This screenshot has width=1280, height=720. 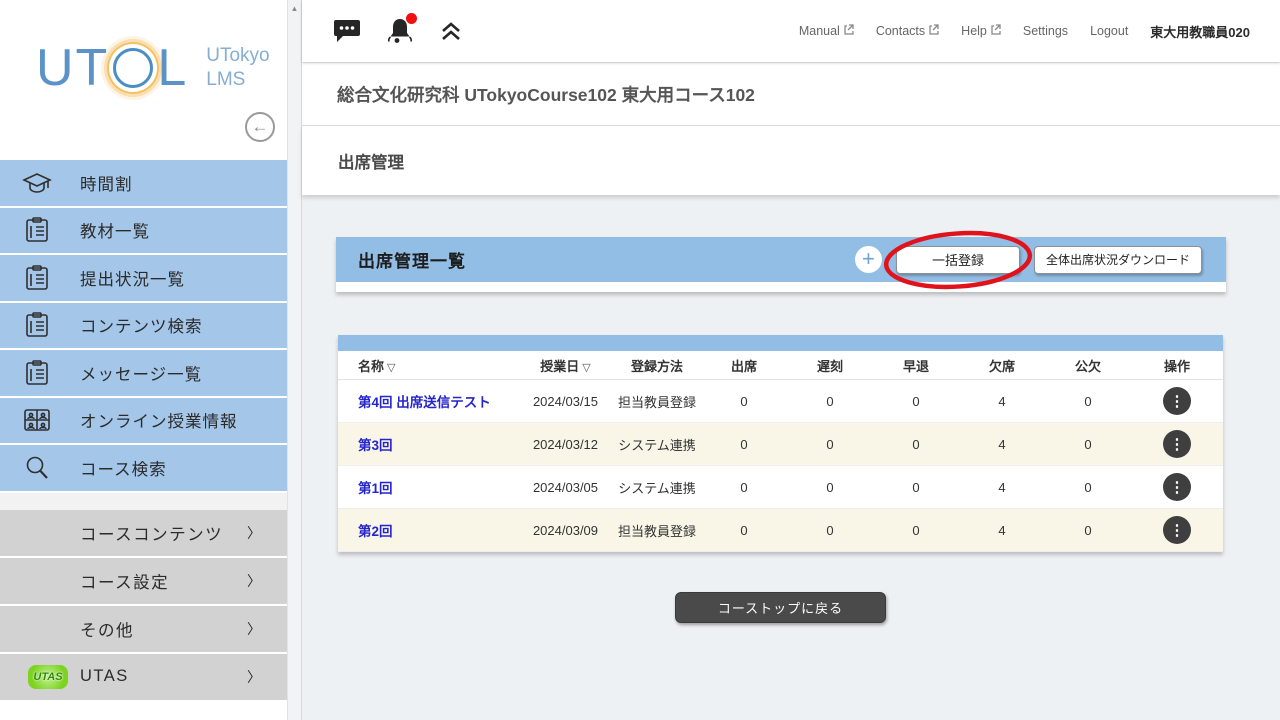 What do you see at coordinates (1087, 366) in the screenshot?
I see `column-header-excused: 公欠` at bounding box center [1087, 366].